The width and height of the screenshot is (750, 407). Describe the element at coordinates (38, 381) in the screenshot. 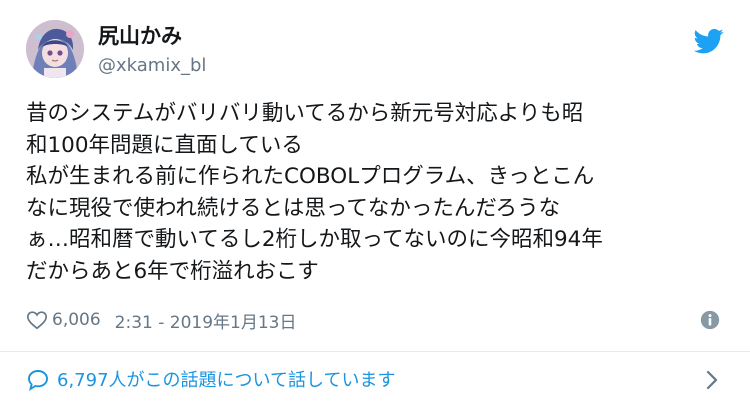

I see `speech-bubble-icon` at that location.